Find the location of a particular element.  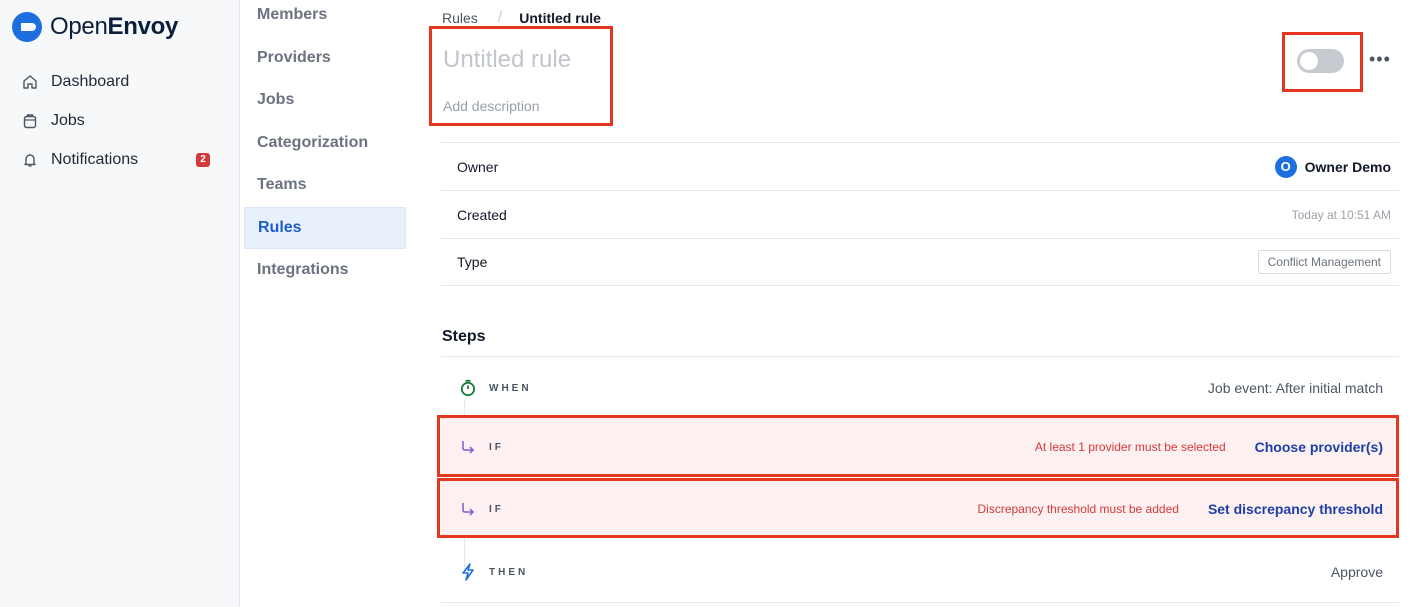

step-when: WHEN Job event: After initial match is located at coordinates (920, 388).